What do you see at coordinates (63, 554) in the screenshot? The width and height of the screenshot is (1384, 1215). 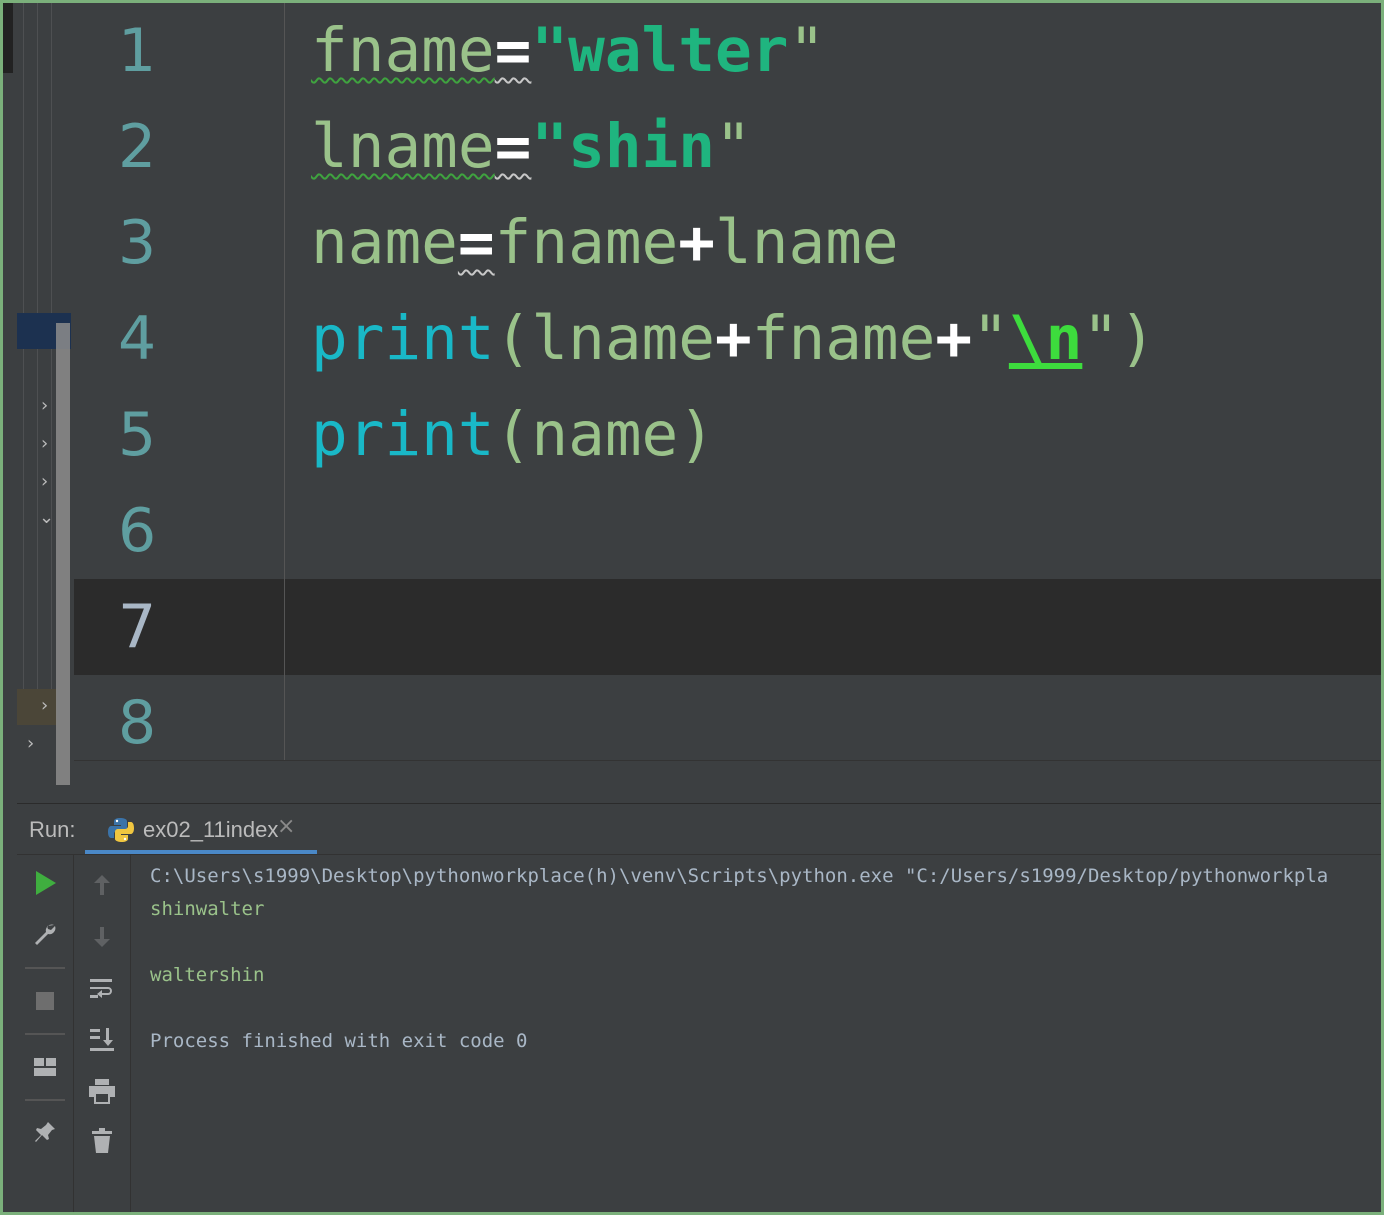 I see `structure-scrollbar` at bounding box center [63, 554].